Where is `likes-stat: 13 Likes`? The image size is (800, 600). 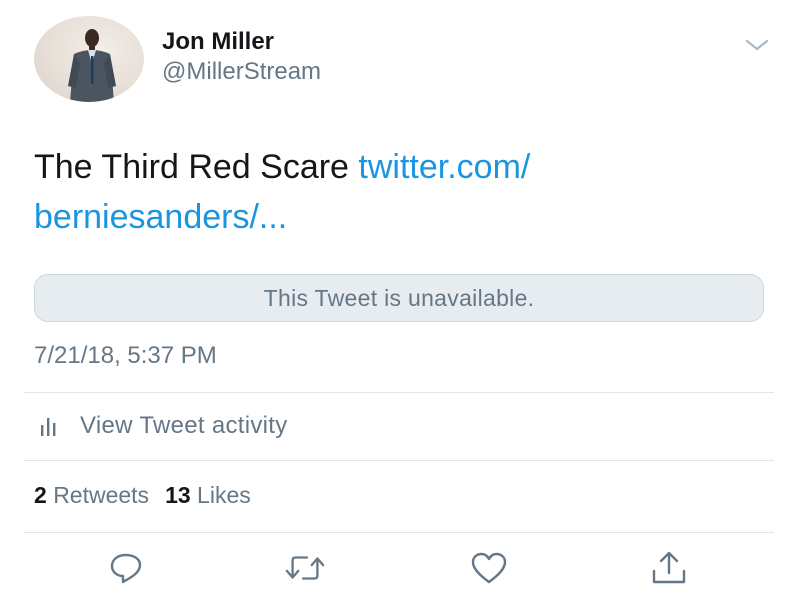 likes-stat: 13 Likes is located at coordinates (208, 495).